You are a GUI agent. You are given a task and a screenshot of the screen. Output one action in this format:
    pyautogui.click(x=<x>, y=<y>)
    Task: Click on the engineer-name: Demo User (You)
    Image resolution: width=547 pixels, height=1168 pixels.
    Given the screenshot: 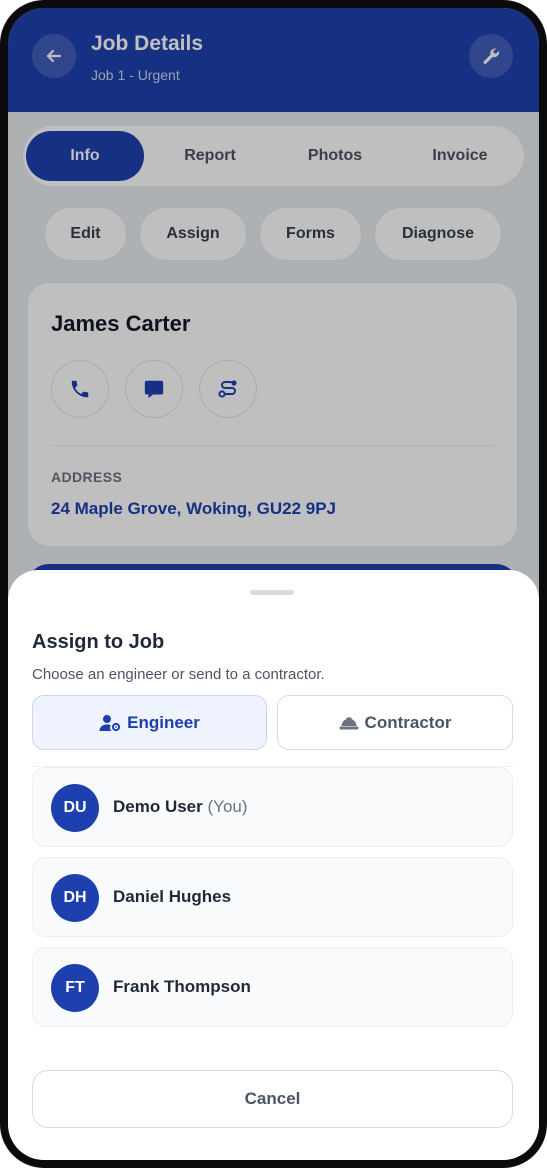 What is the action you would take?
    pyautogui.click(x=180, y=807)
    